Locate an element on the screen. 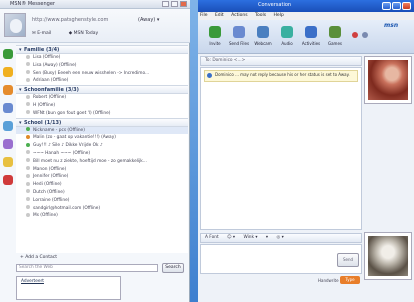 This screenshot has height=302, width=414. format-toolbar: A Font ☺ ▾ Wink ▾ ▾ ◎ ▾ is located at coordinates (281, 238).